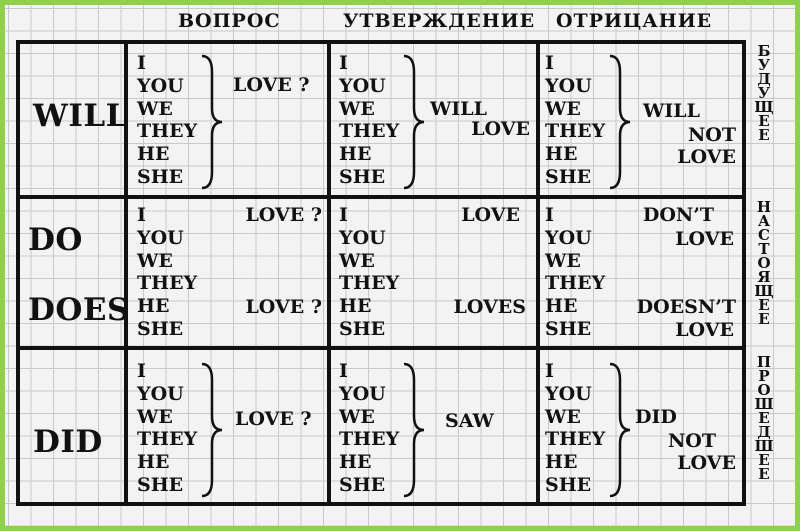 The width and height of the screenshot is (800, 531). I want to click on pronoun-list-future-affirmative: I YOU WE THEY HE SHE, so click(369, 120).